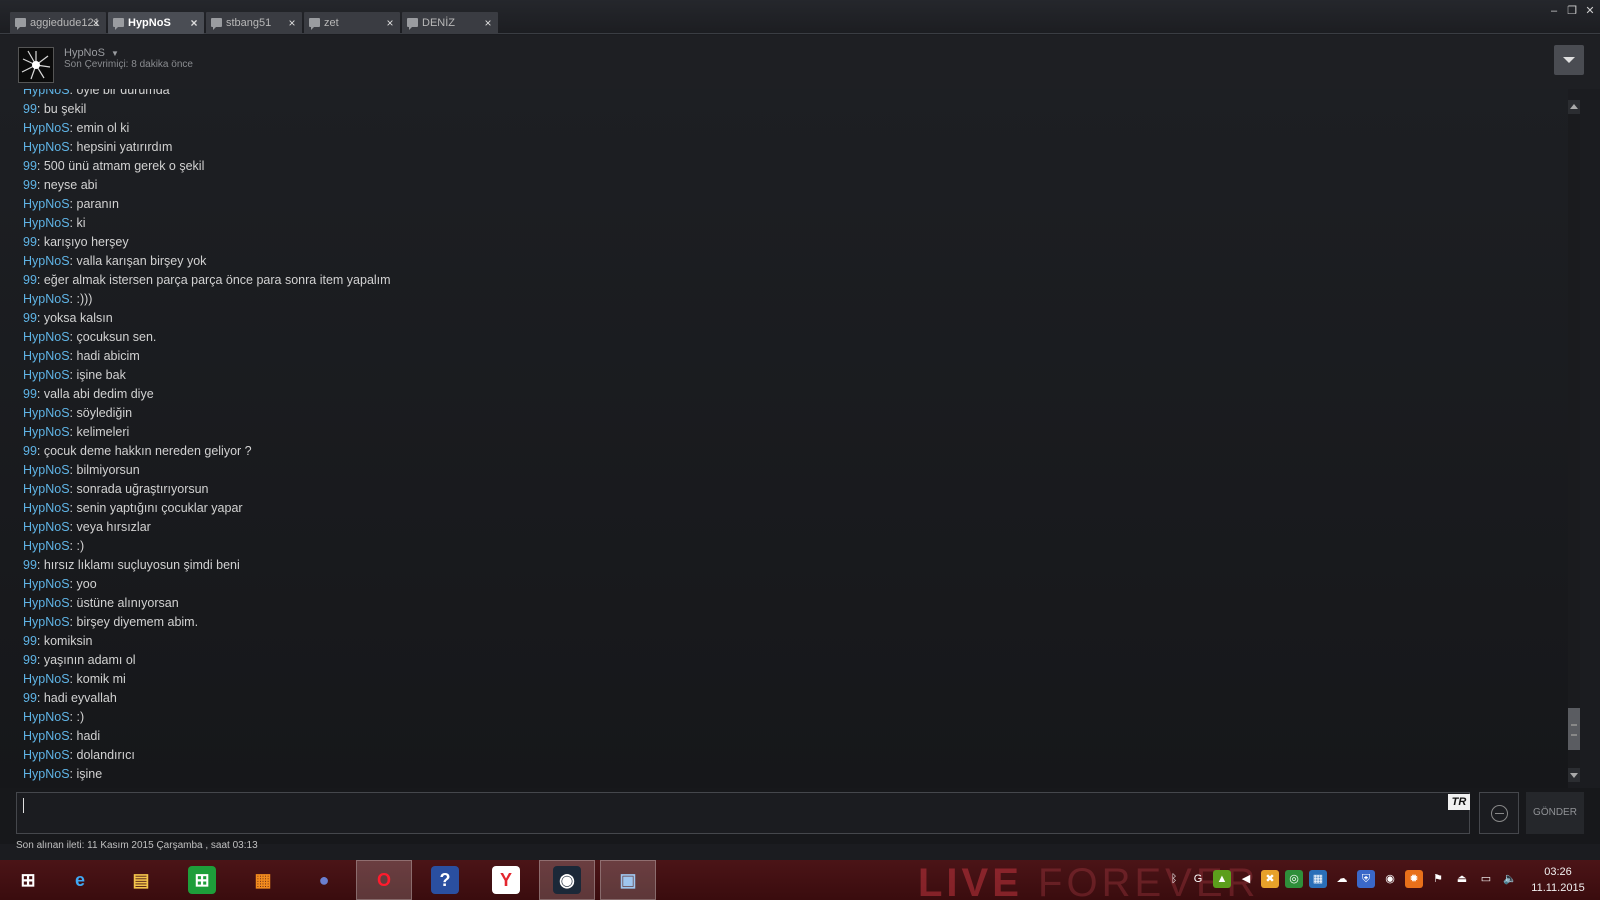 The image size is (1600, 900). I want to click on file-explorer-app: ▤, so click(141, 880).